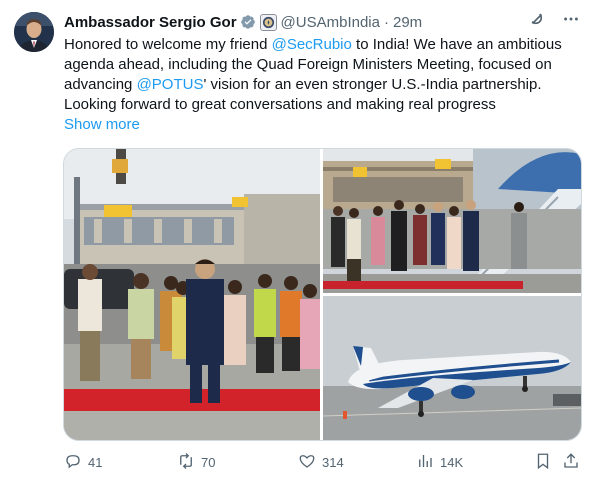  I want to click on photo-welcome-line, so click(452, 221).